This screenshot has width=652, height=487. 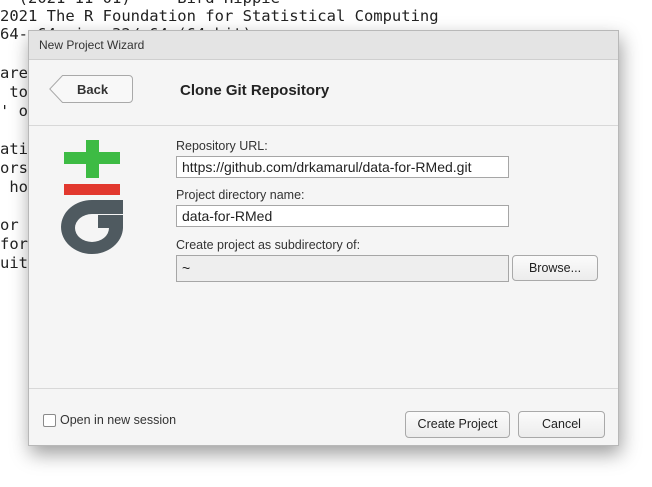 I want to click on console-line: are, so click(x=14, y=73).